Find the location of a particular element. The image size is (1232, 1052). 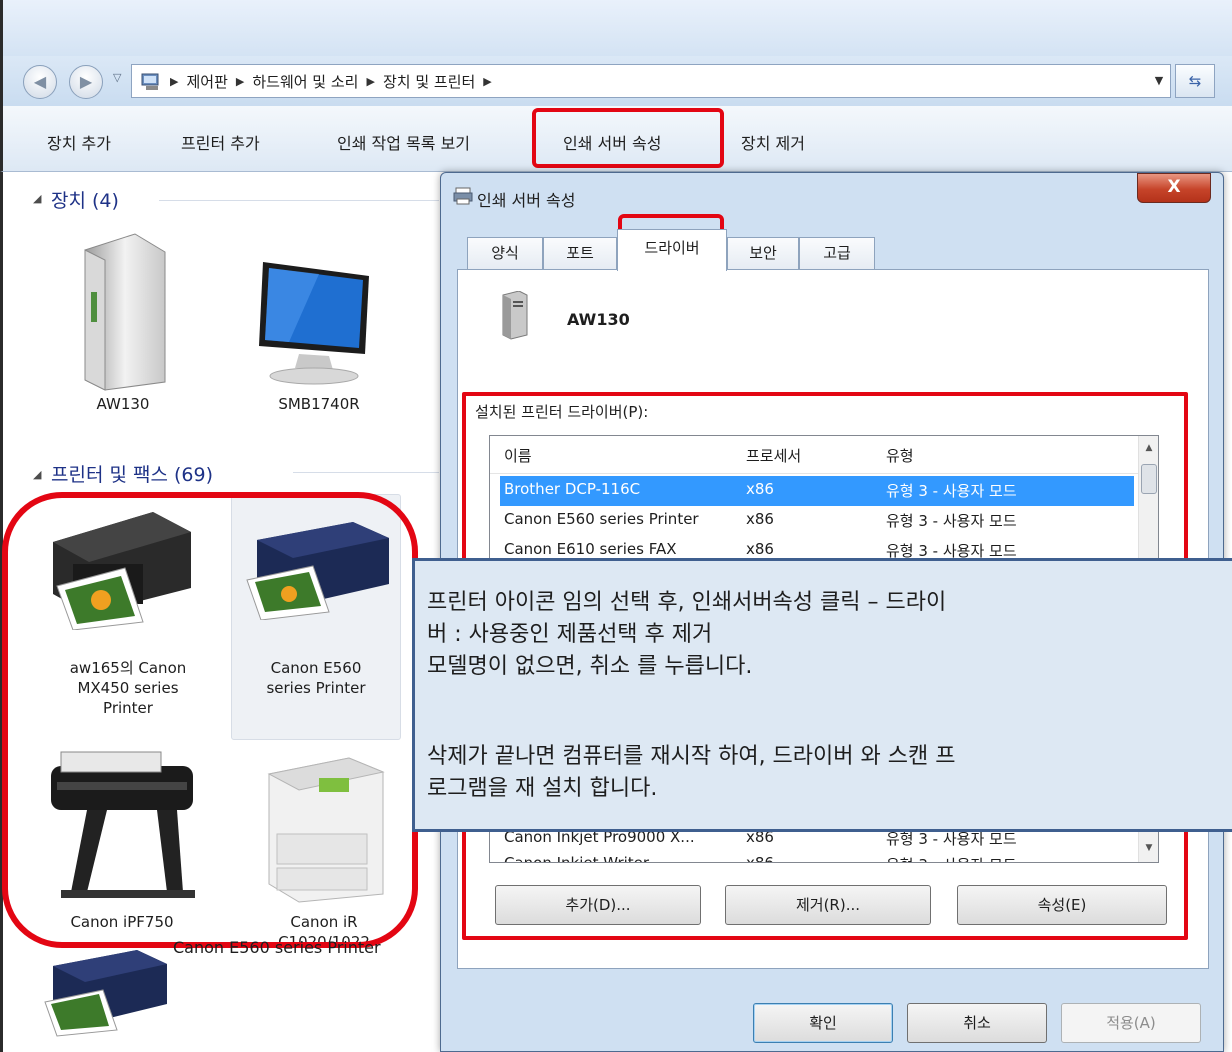

server-name: AW130 is located at coordinates (598, 319).